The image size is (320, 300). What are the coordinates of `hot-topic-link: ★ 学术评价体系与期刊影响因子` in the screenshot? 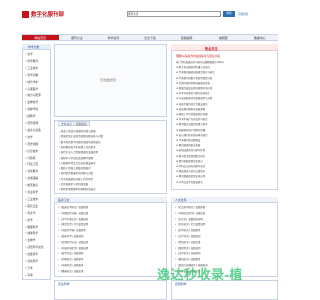 It's located at (225, 93).